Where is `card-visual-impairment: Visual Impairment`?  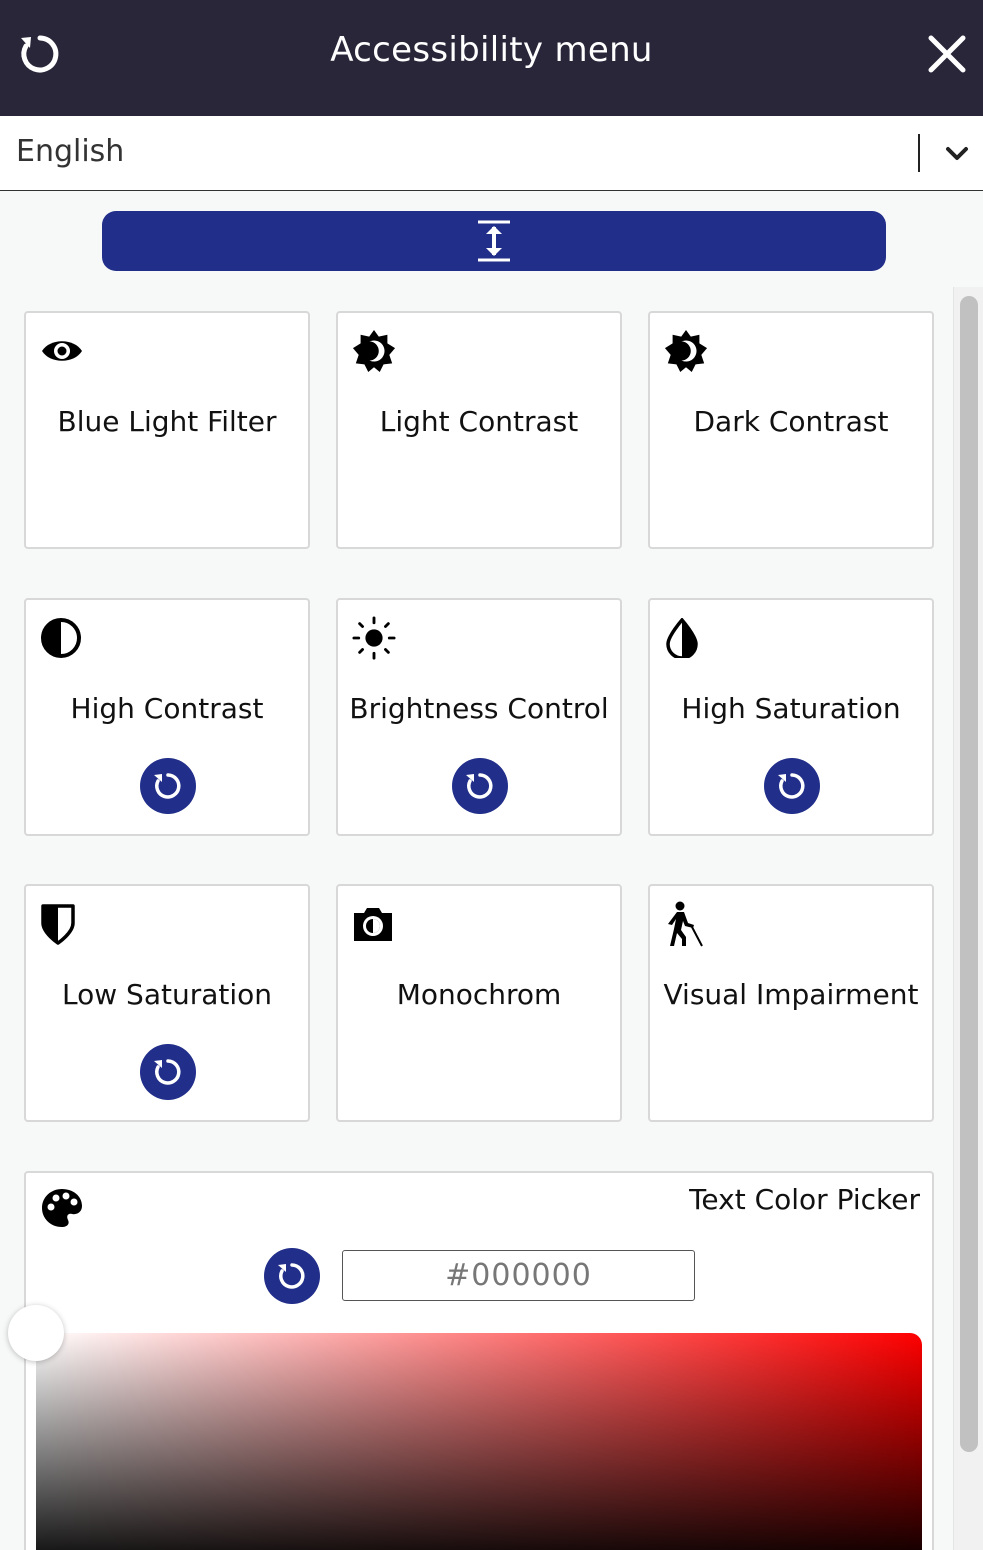 card-visual-impairment: Visual Impairment is located at coordinates (791, 1003).